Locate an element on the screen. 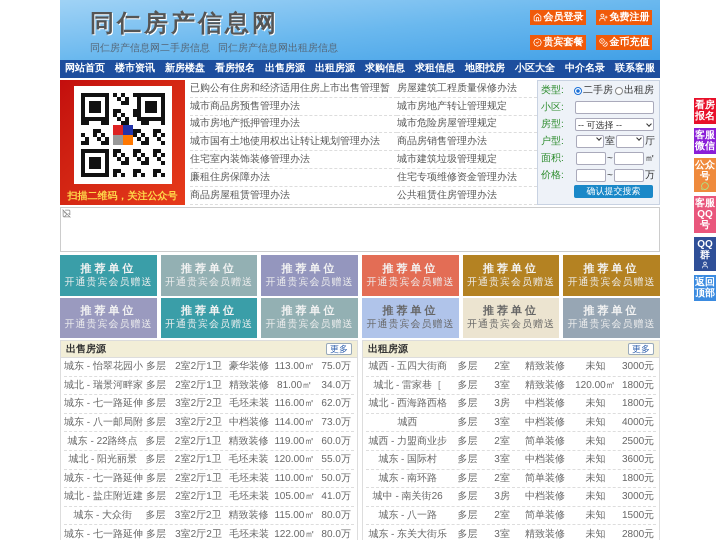  article-link: 城市商品房预售管理办法 is located at coordinates (245, 106).